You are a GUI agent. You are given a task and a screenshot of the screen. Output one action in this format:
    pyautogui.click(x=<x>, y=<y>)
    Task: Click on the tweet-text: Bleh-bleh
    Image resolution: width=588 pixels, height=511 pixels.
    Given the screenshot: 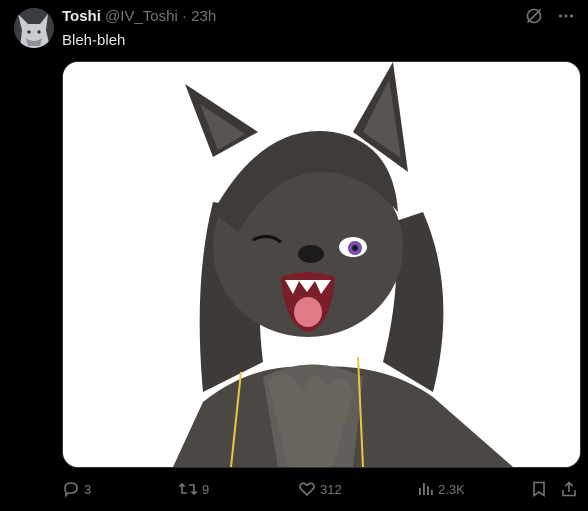 What is the action you would take?
    pyautogui.click(x=94, y=40)
    